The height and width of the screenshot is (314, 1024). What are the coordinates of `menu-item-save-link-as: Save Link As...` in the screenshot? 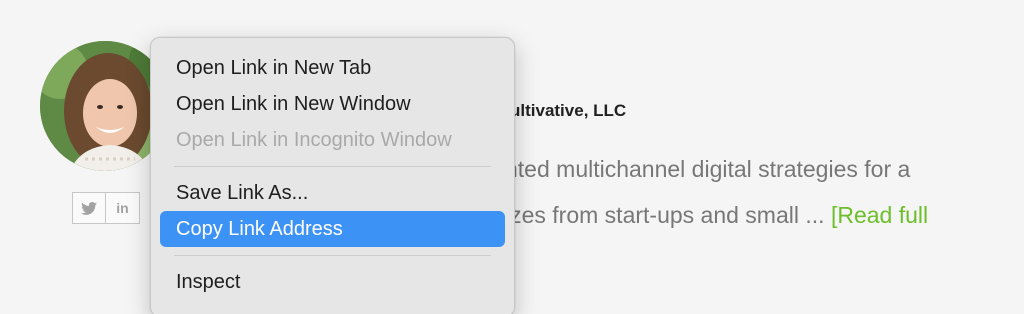 It's located at (332, 193).